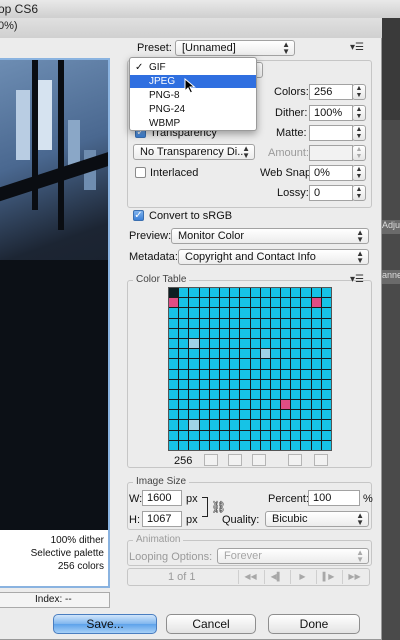  I want to click on convert-srgb-checkbox: ✓, so click(138, 215).